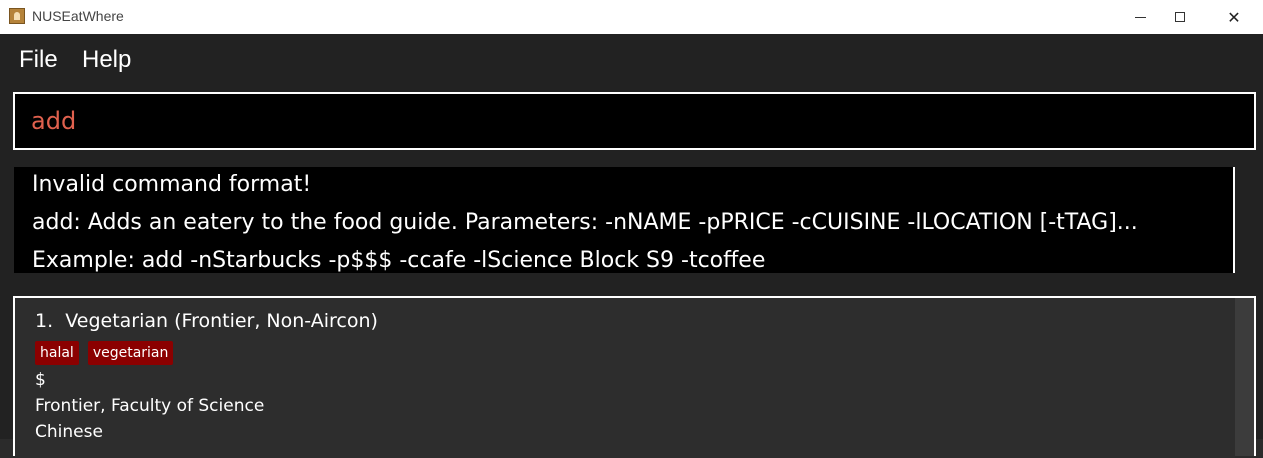 This screenshot has width=1263, height=458. Describe the element at coordinates (40, 380) in the screenshot. I see `eatery-price: $` at that location.